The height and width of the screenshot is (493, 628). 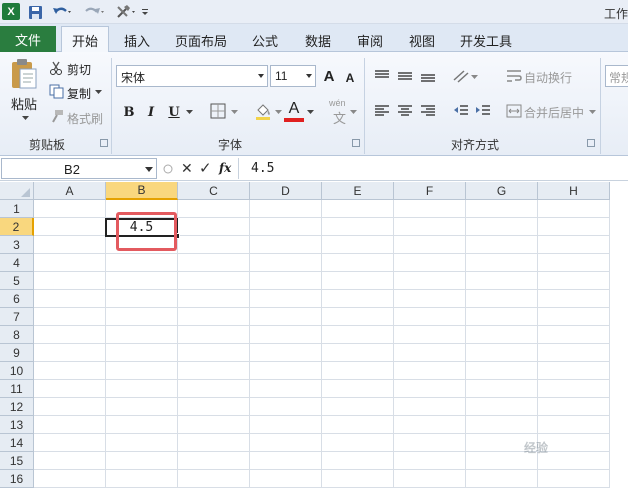 I want to click on tab-insert: 插入, so click(x=137, y=40).